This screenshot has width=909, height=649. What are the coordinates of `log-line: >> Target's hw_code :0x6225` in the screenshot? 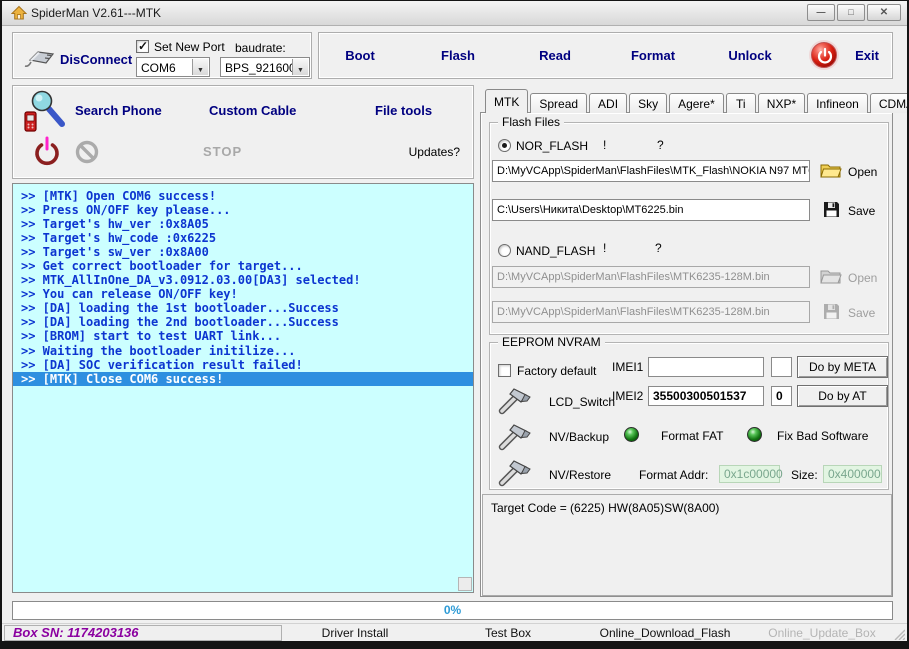 It's located at (243, 238).